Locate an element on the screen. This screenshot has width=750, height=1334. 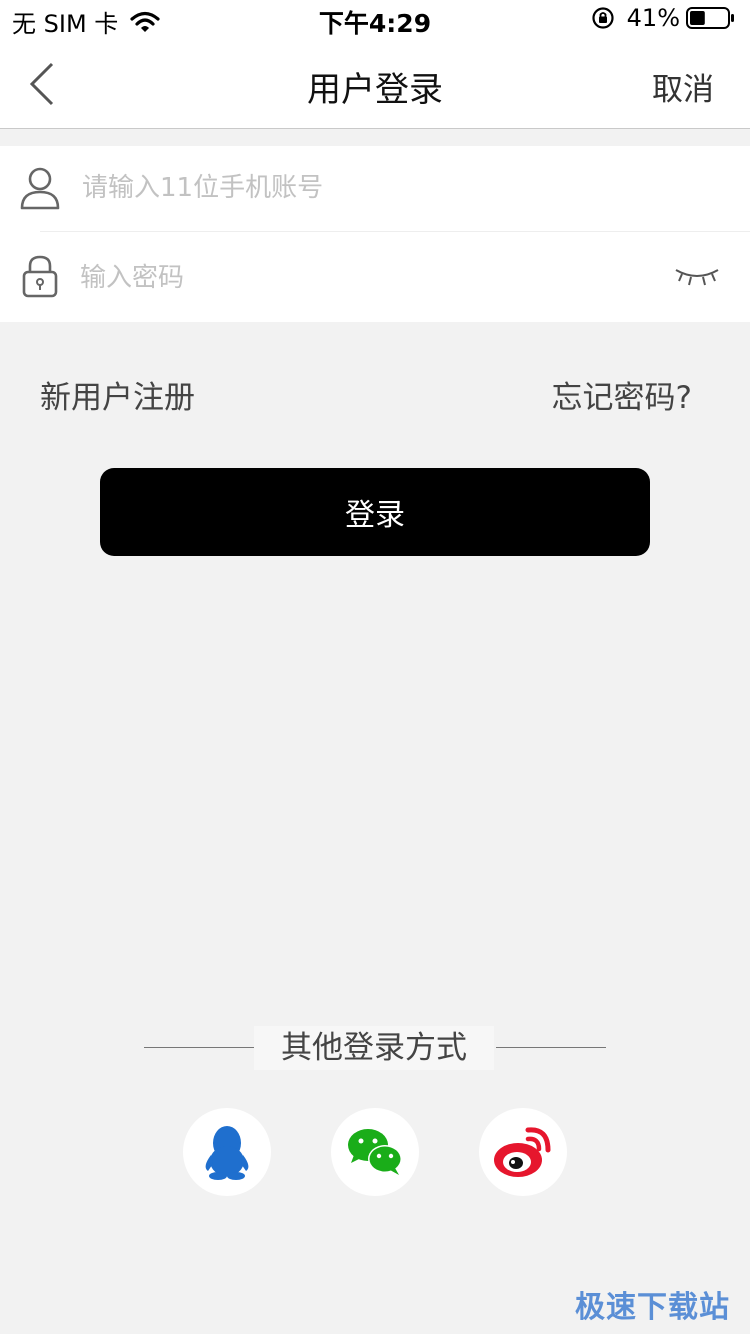
lock-icon is located at coordinates (40, 276).